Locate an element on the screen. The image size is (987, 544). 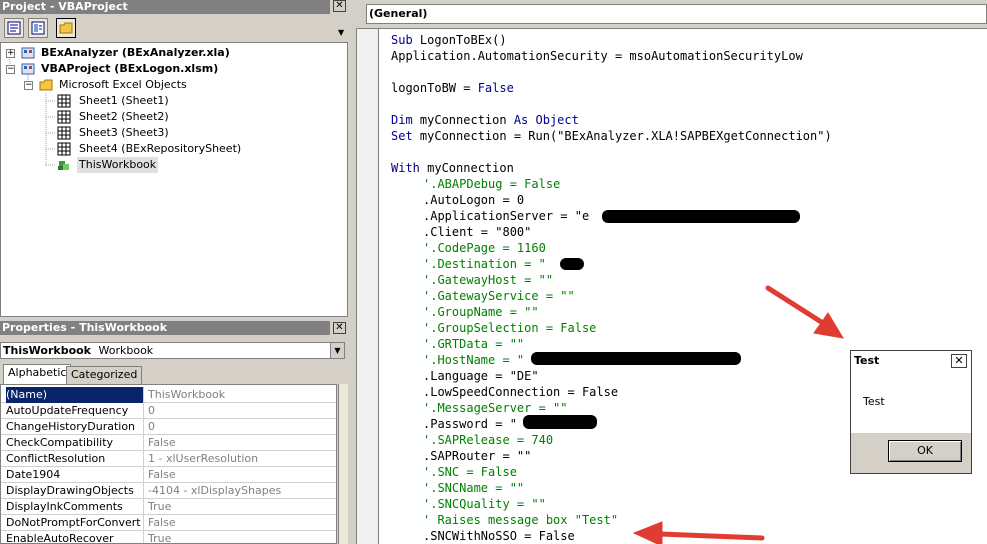
tree-item-sheet4: Sheet4 (BExRepositorySheet) is located at coordinates (171, 149).